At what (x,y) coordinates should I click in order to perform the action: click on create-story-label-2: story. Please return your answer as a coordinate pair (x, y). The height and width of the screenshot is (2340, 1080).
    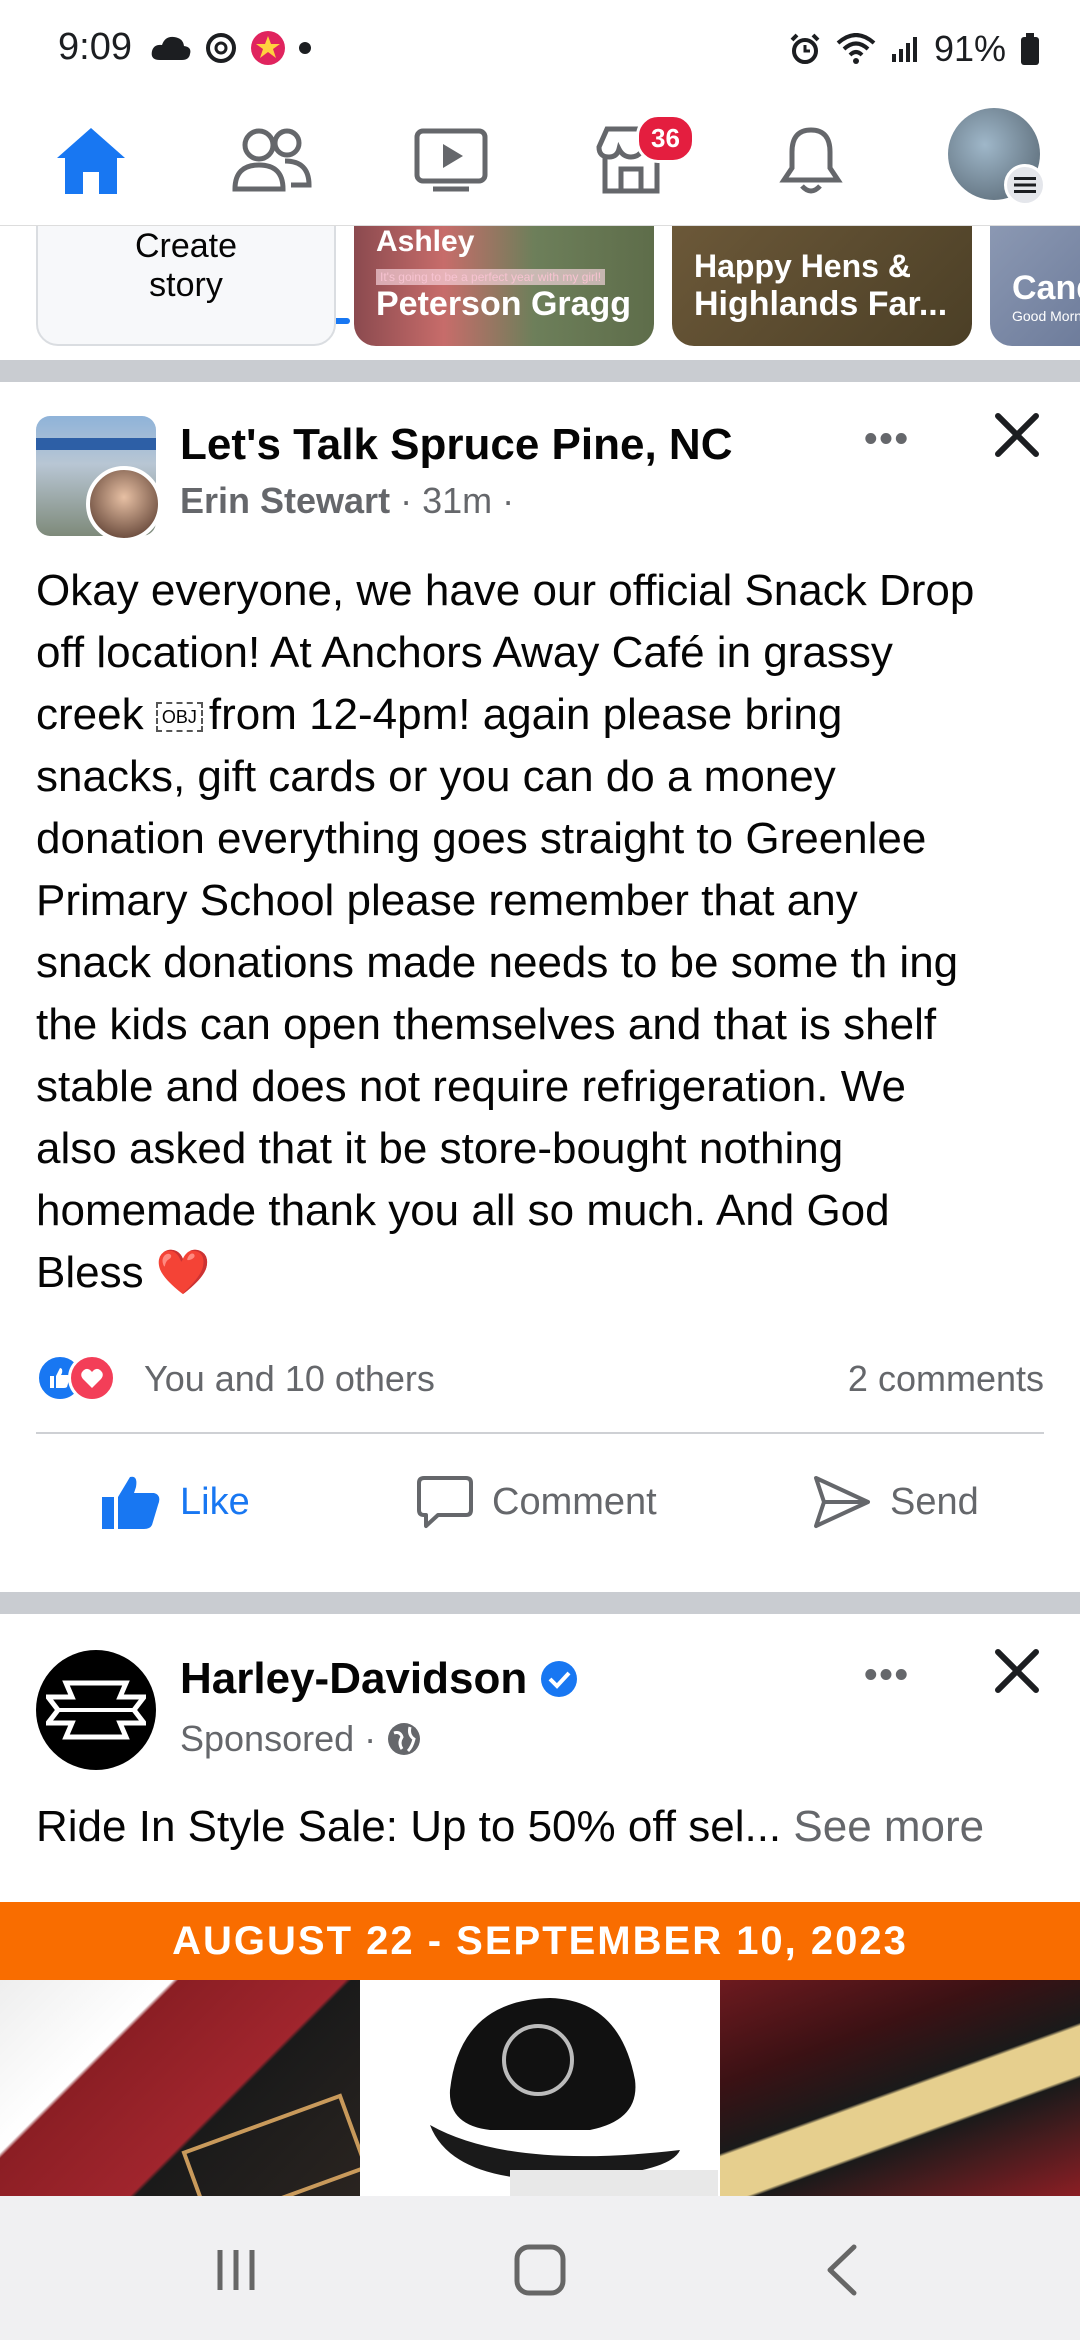
    Looking at the image, I should click on (186, 285).